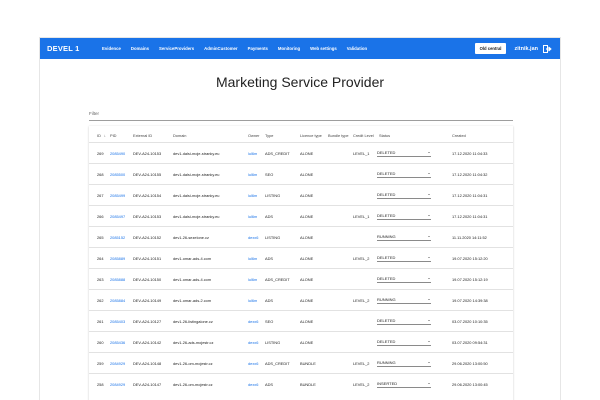 The height and width of the screenshot is (400, 600). I want to click on cell-pid: 2085490, so click(117, 153).